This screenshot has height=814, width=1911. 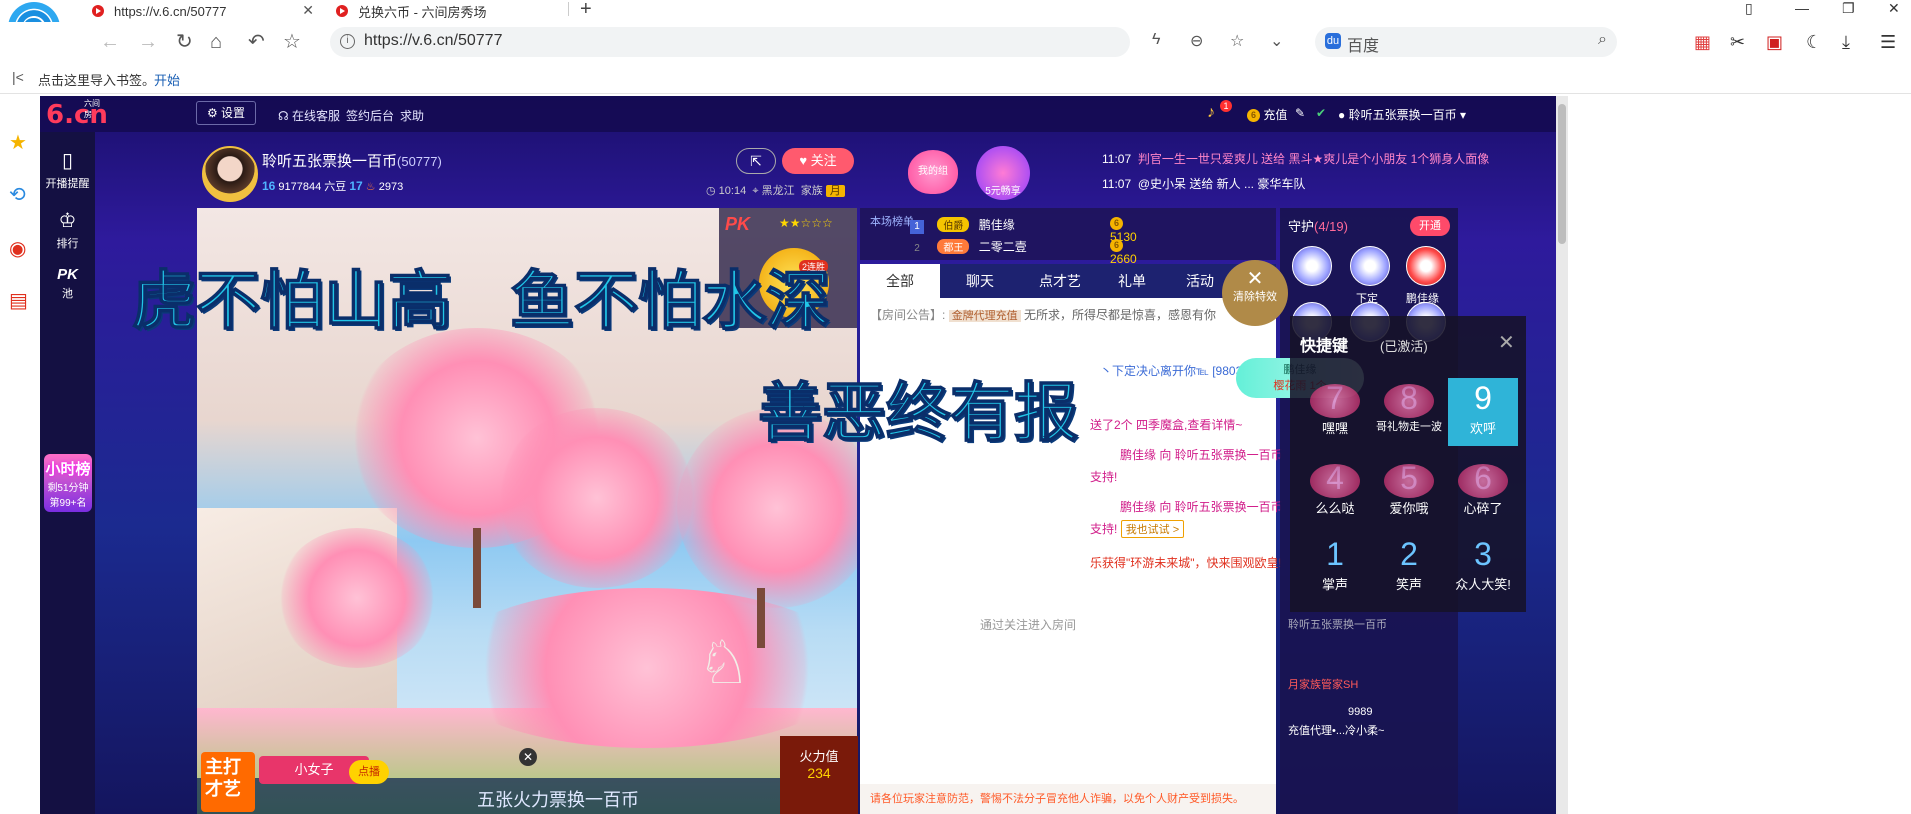 What do you see at coordinates (1848, 8) in the screenshot?
I see `window-restore-icon: ❐` at bounding box center [1848, 8].